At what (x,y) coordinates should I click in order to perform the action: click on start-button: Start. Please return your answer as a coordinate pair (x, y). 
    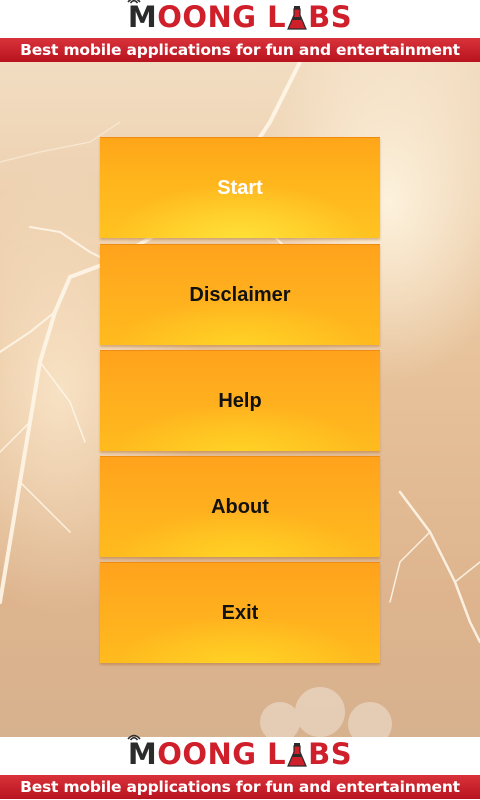
    Looking at the image, I should click on (240, 187).